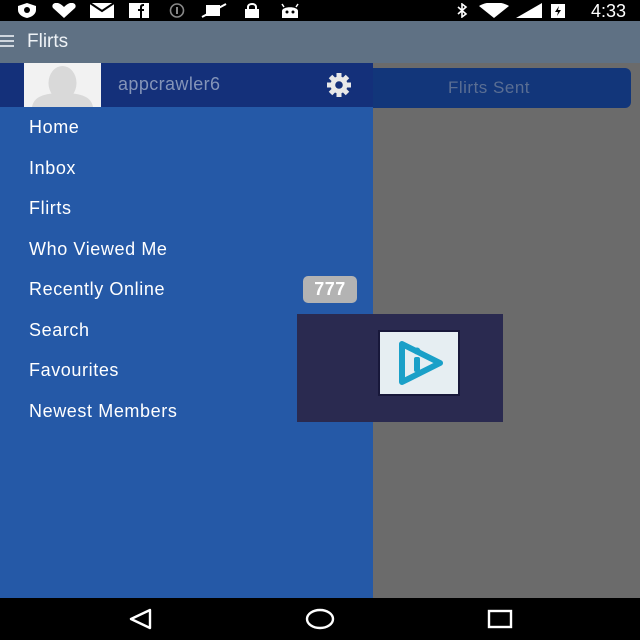 This screenshot has width=640, height=640. I want to click on drawer-item-label: Favourites, so click(74, 370).